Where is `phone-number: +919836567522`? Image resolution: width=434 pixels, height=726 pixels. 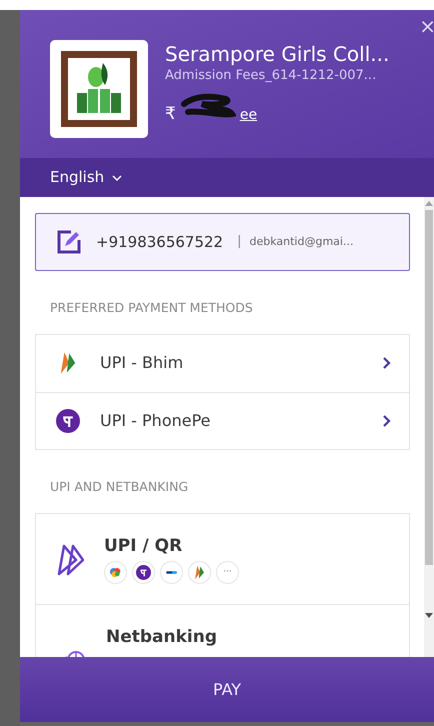 phone-number: +919836567522 is located at coordinates (160, 242).